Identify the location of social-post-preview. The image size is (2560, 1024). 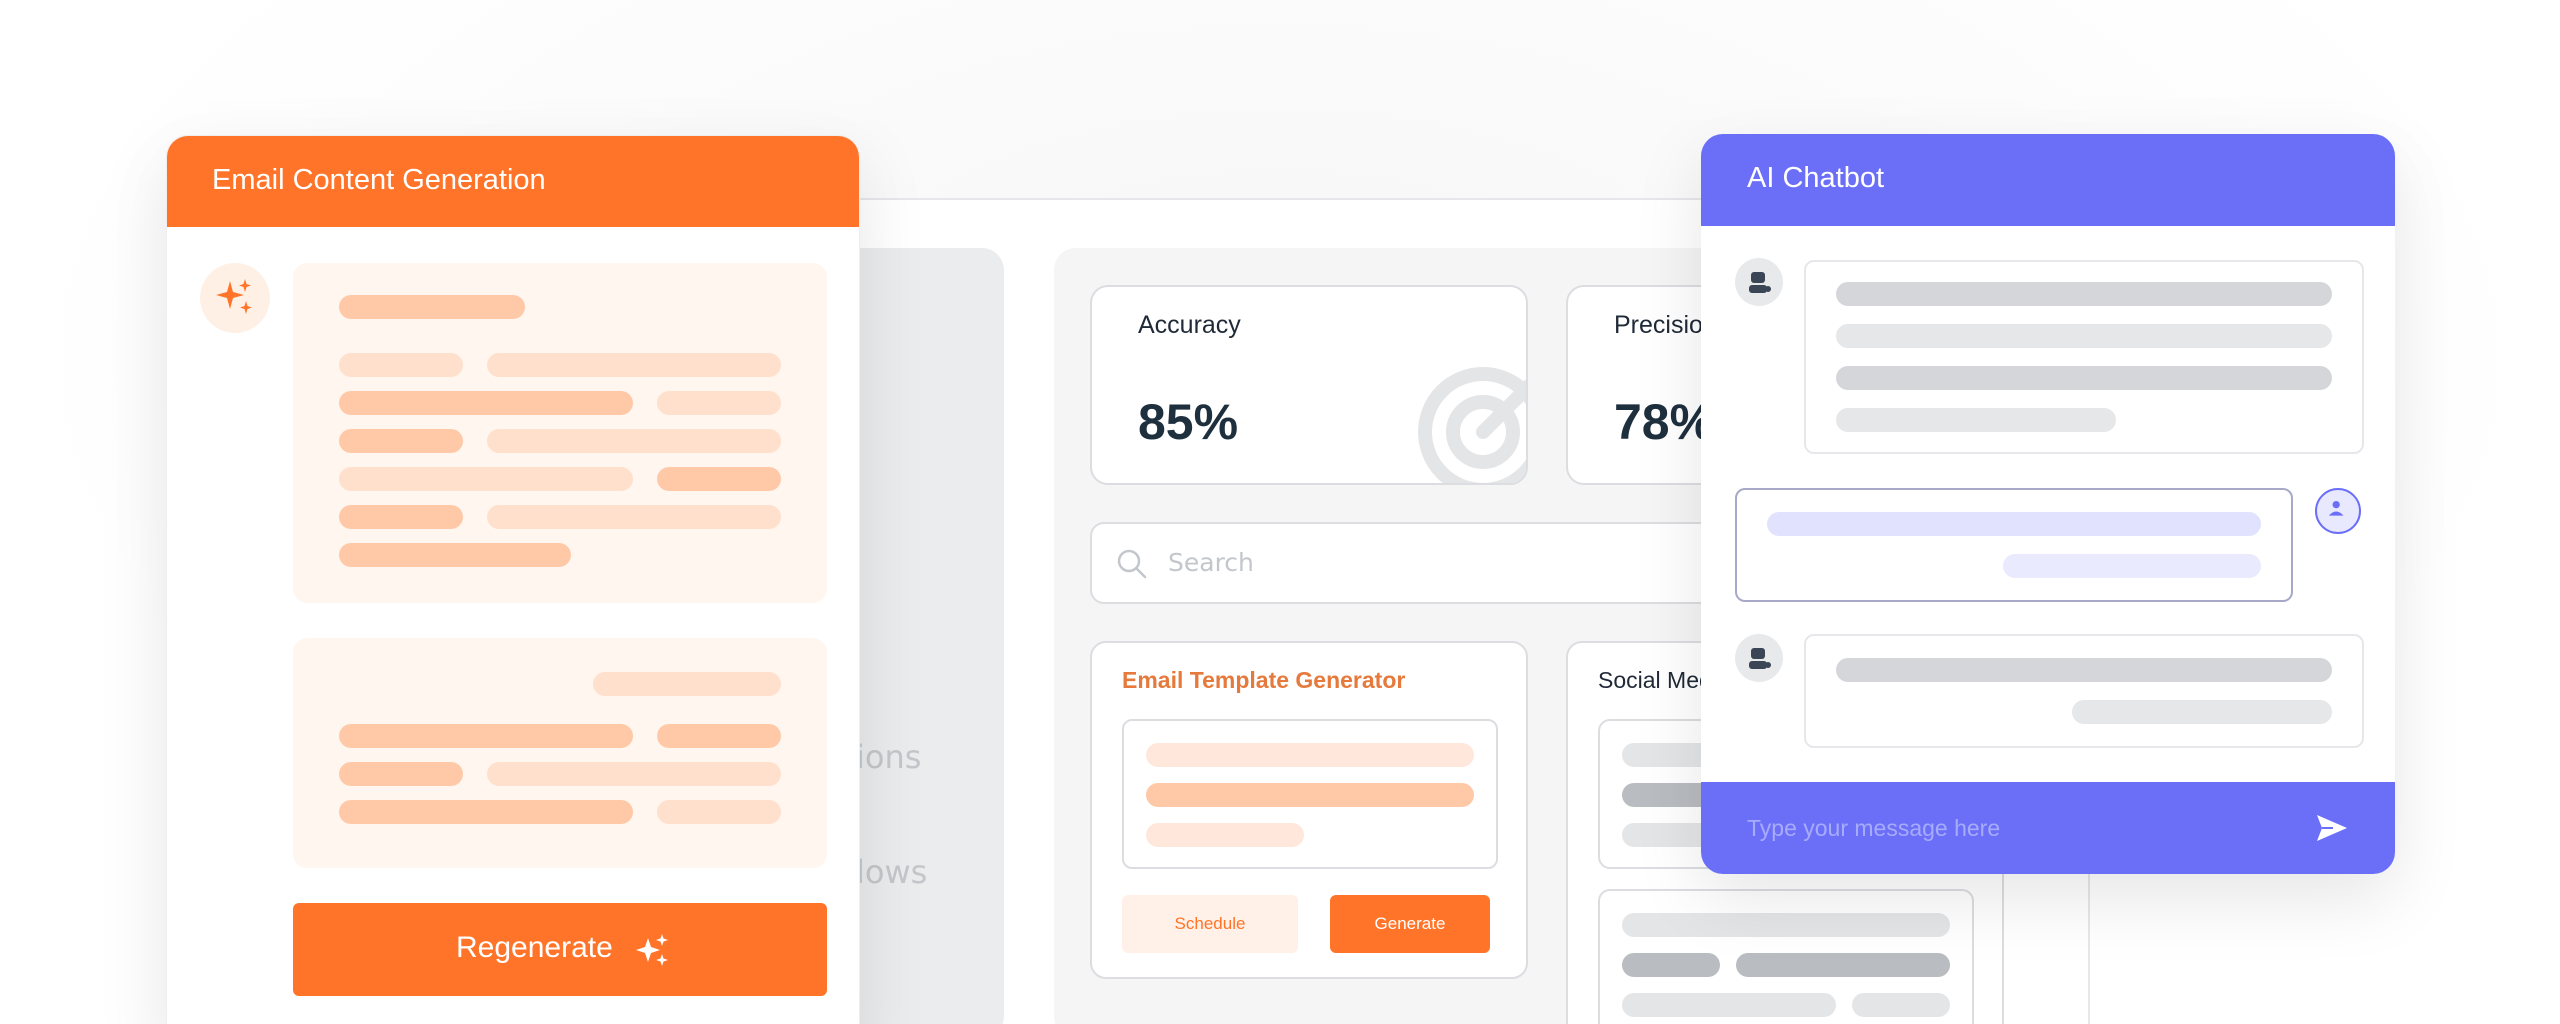
(1786, 956).